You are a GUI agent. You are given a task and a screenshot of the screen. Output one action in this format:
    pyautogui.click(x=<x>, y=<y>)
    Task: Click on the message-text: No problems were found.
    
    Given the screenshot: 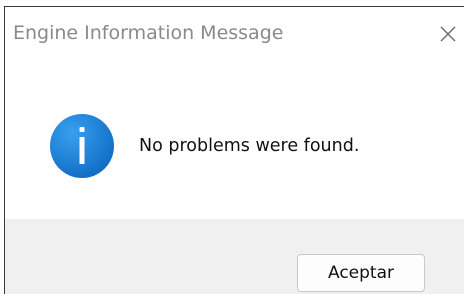 What is the action you would take?
    pyautogui.click(x=249, y=146)
    